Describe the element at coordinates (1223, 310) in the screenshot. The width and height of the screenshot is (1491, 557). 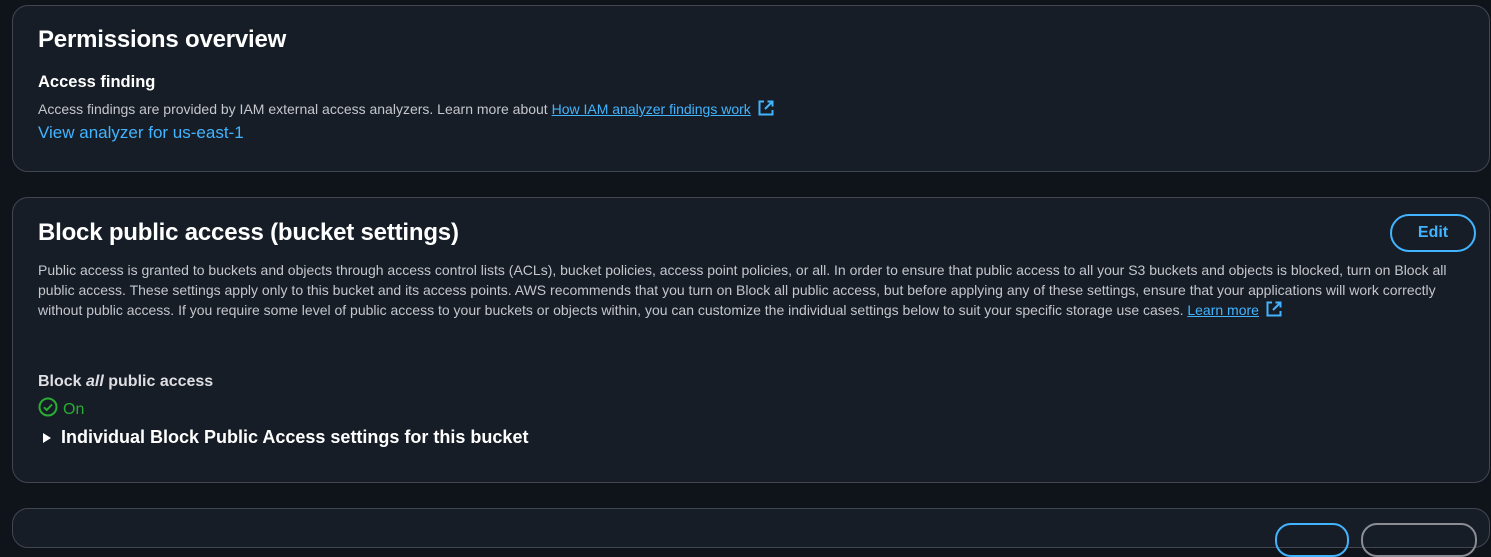
I see `learn-more-link: Learn more` at that location.